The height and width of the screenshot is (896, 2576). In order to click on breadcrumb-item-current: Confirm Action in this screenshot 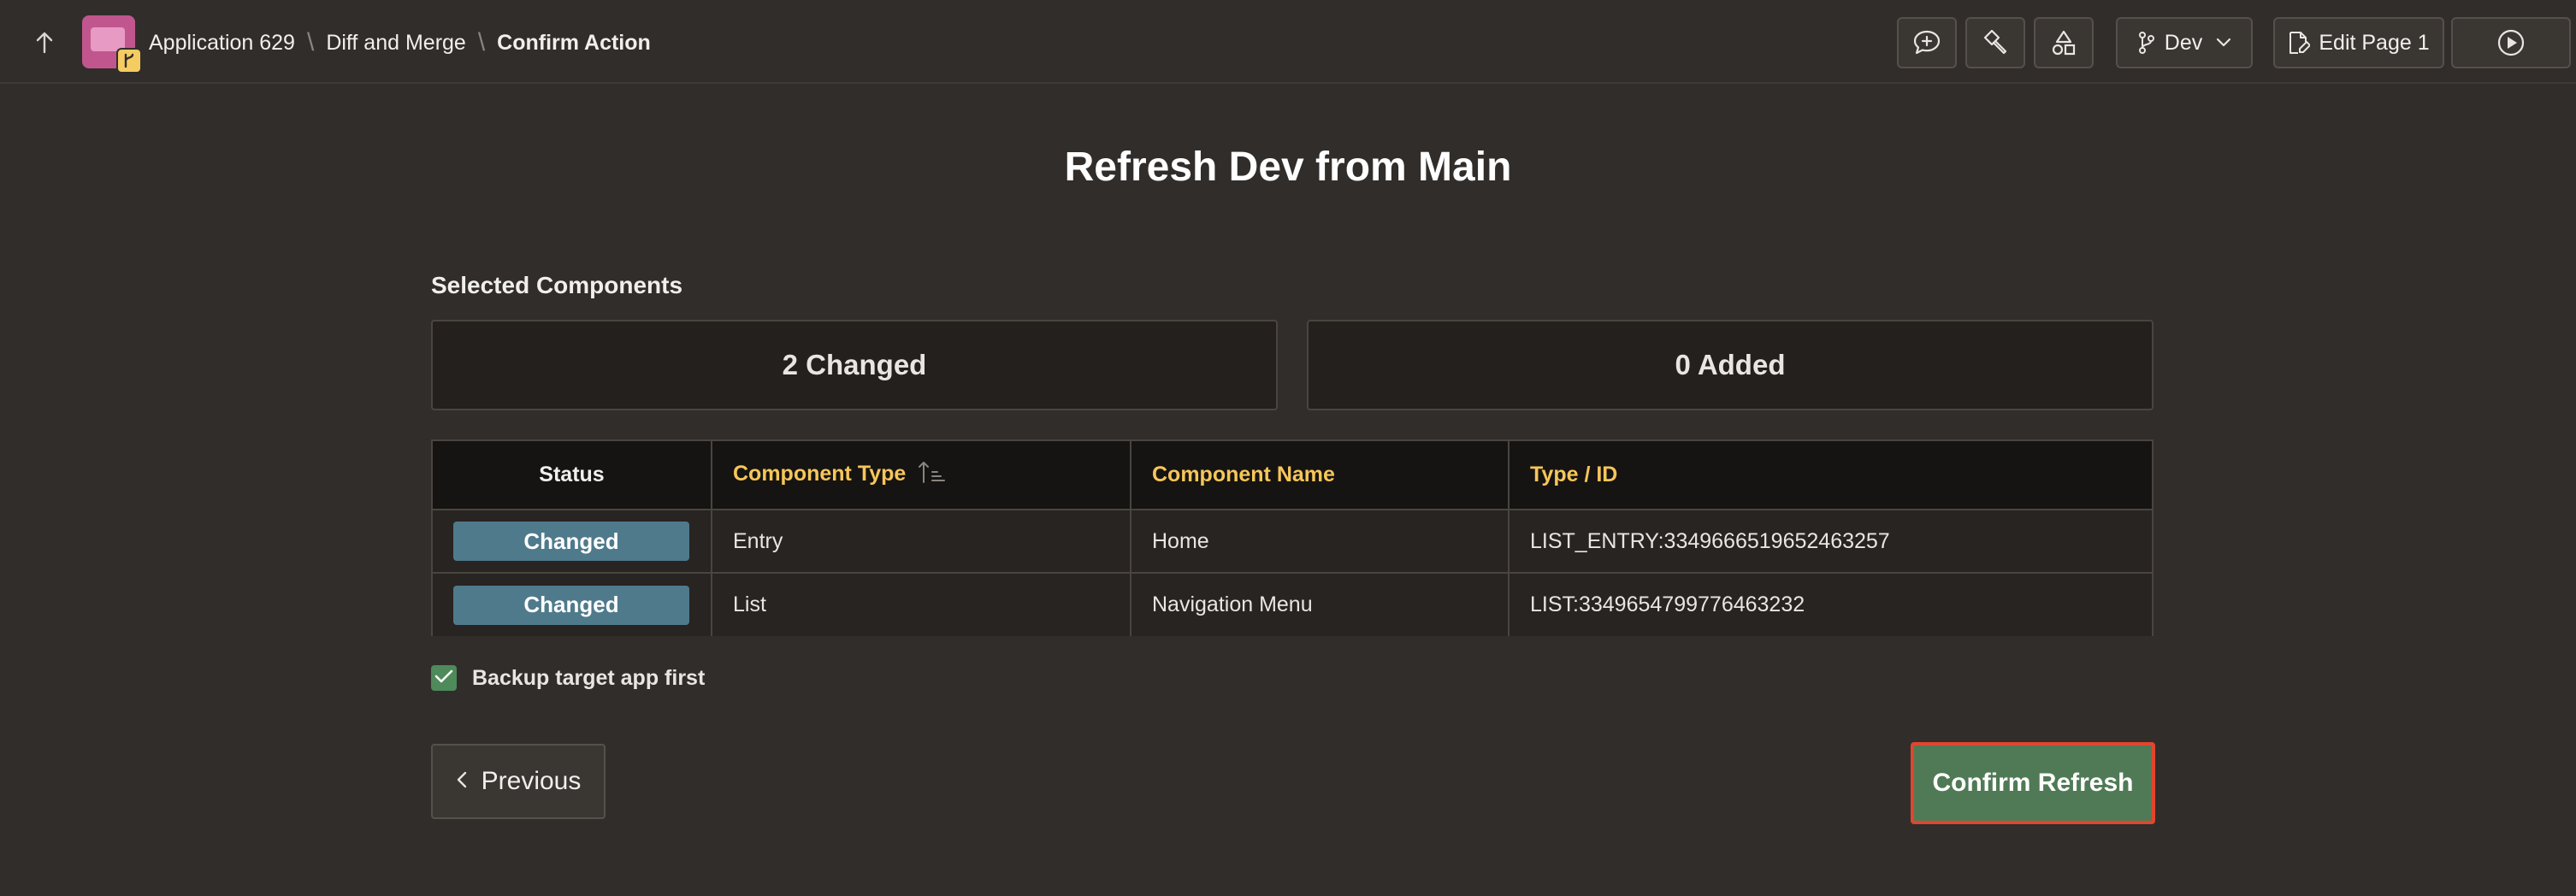, I will do `click(574, 42)`.